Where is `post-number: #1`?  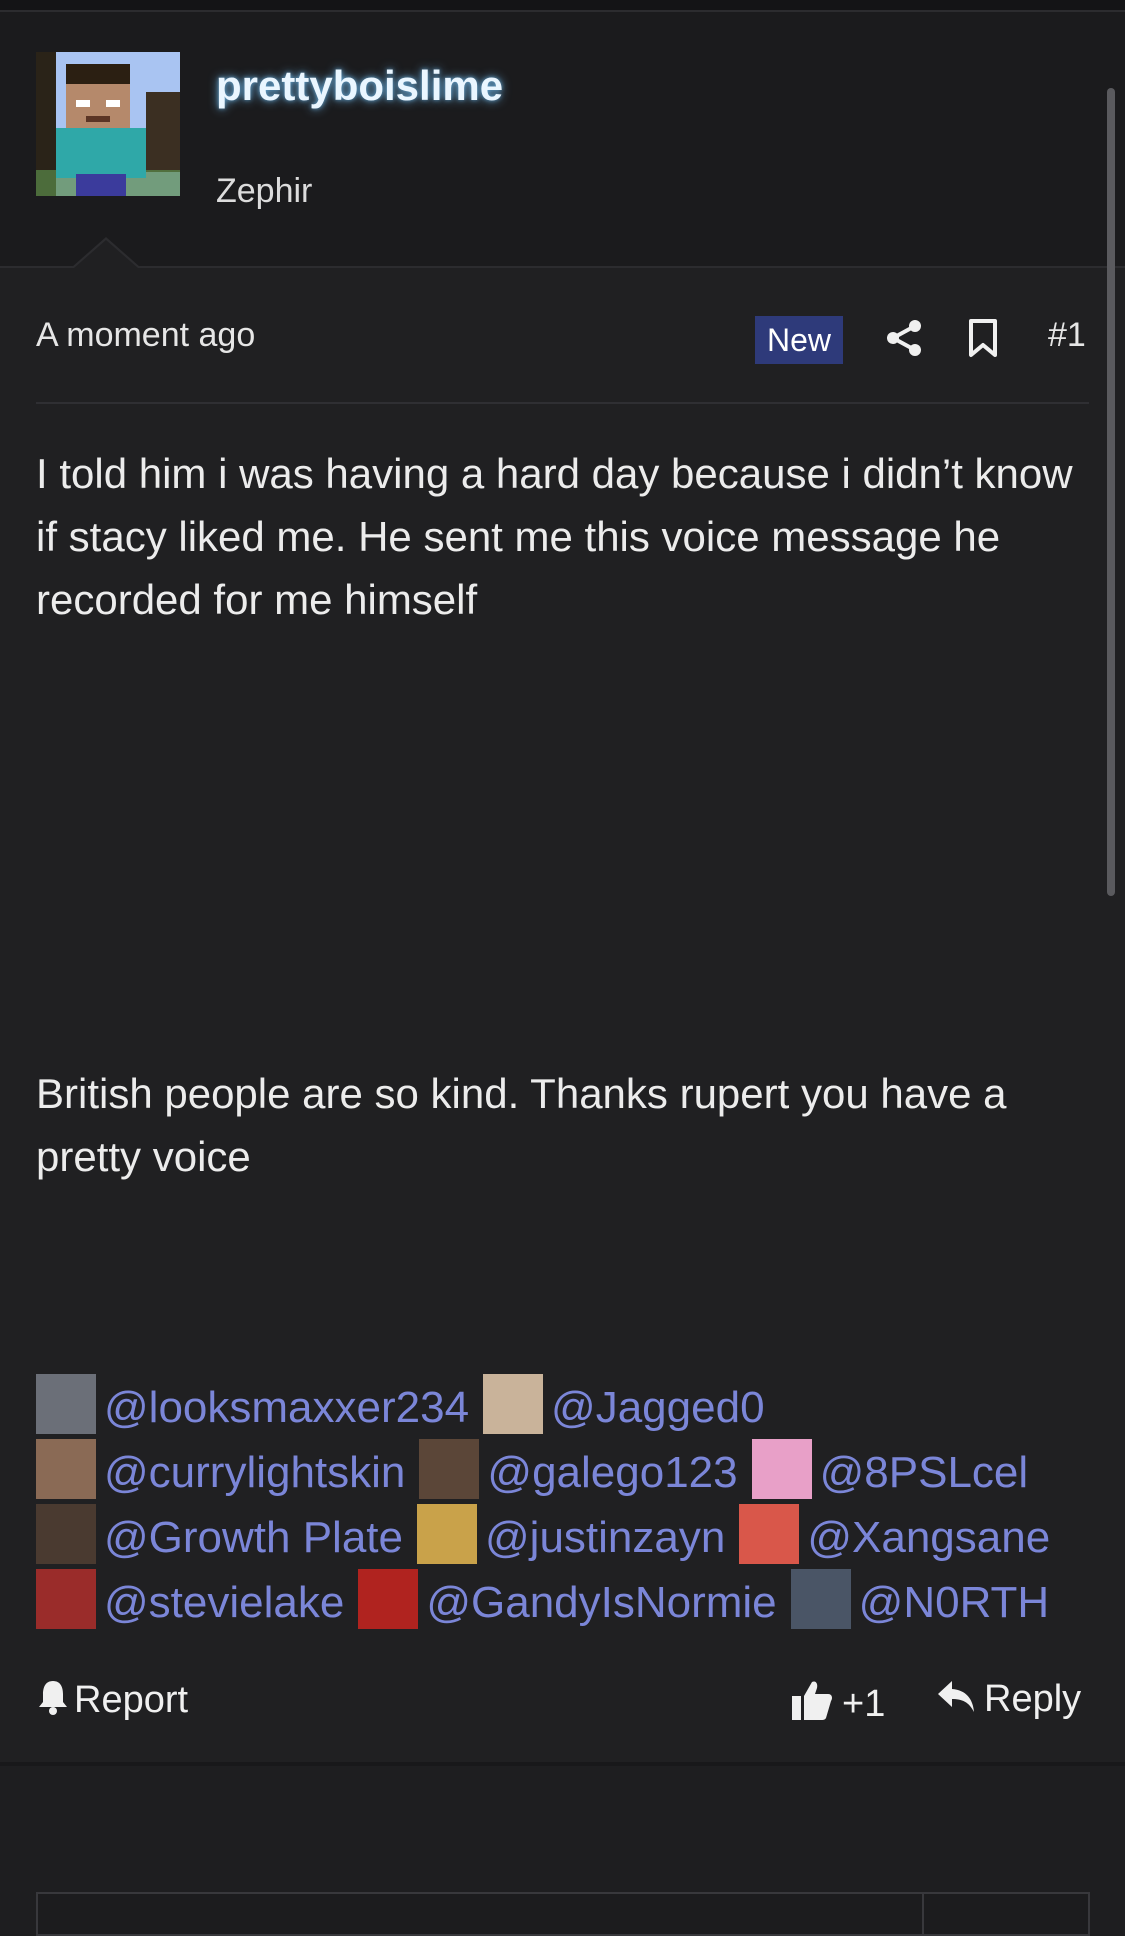
post-number: #1 is located at coordinates (1067, 335).